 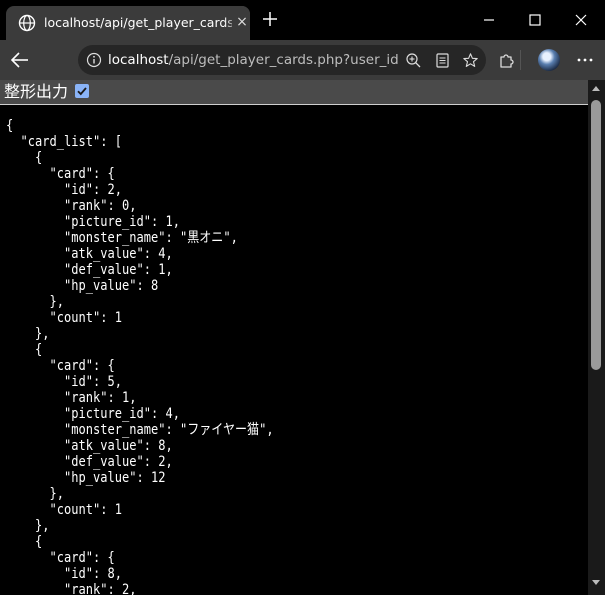 I want to click on info-icon, so click(x=94, y=60).